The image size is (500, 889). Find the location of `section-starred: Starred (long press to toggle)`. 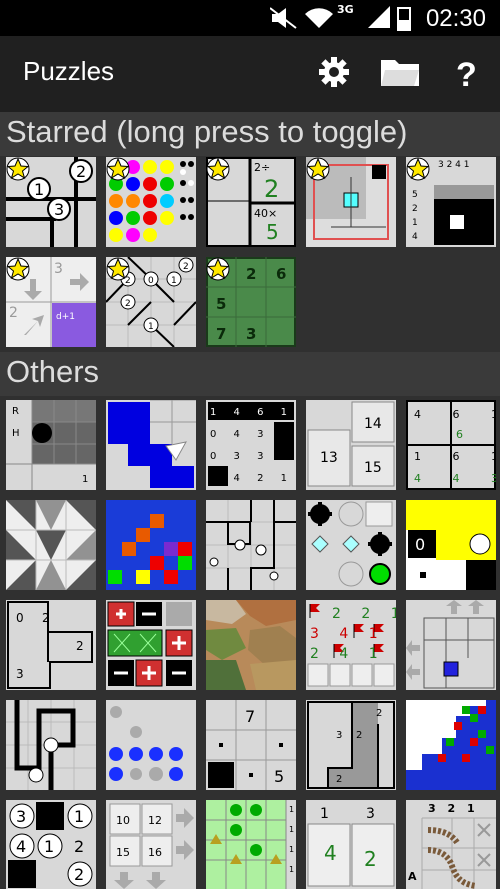

section-starred: Starred (long press to toggle) is located at coordinates (250, 134).